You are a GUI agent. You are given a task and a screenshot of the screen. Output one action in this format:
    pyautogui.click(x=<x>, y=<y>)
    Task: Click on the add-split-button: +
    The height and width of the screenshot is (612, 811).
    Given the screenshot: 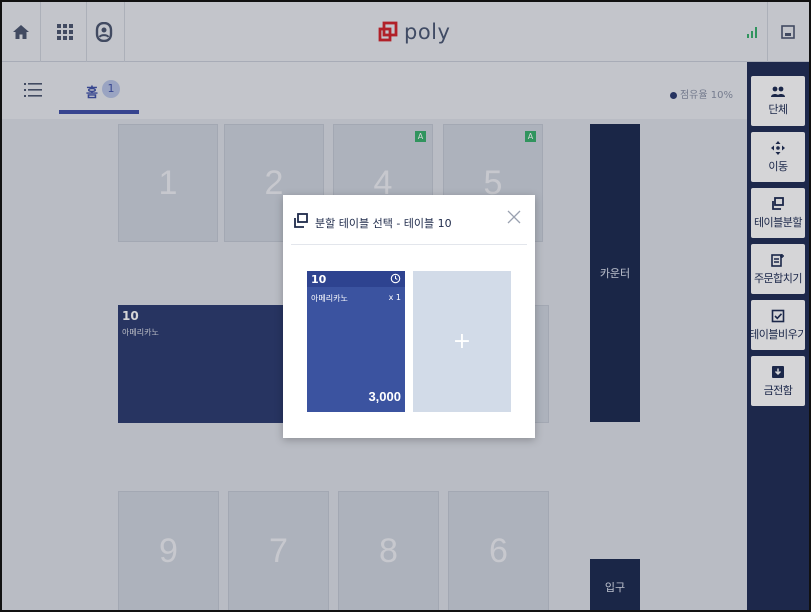 What is the action you would take?
    pyautogui.click(x=462, y=341)
    